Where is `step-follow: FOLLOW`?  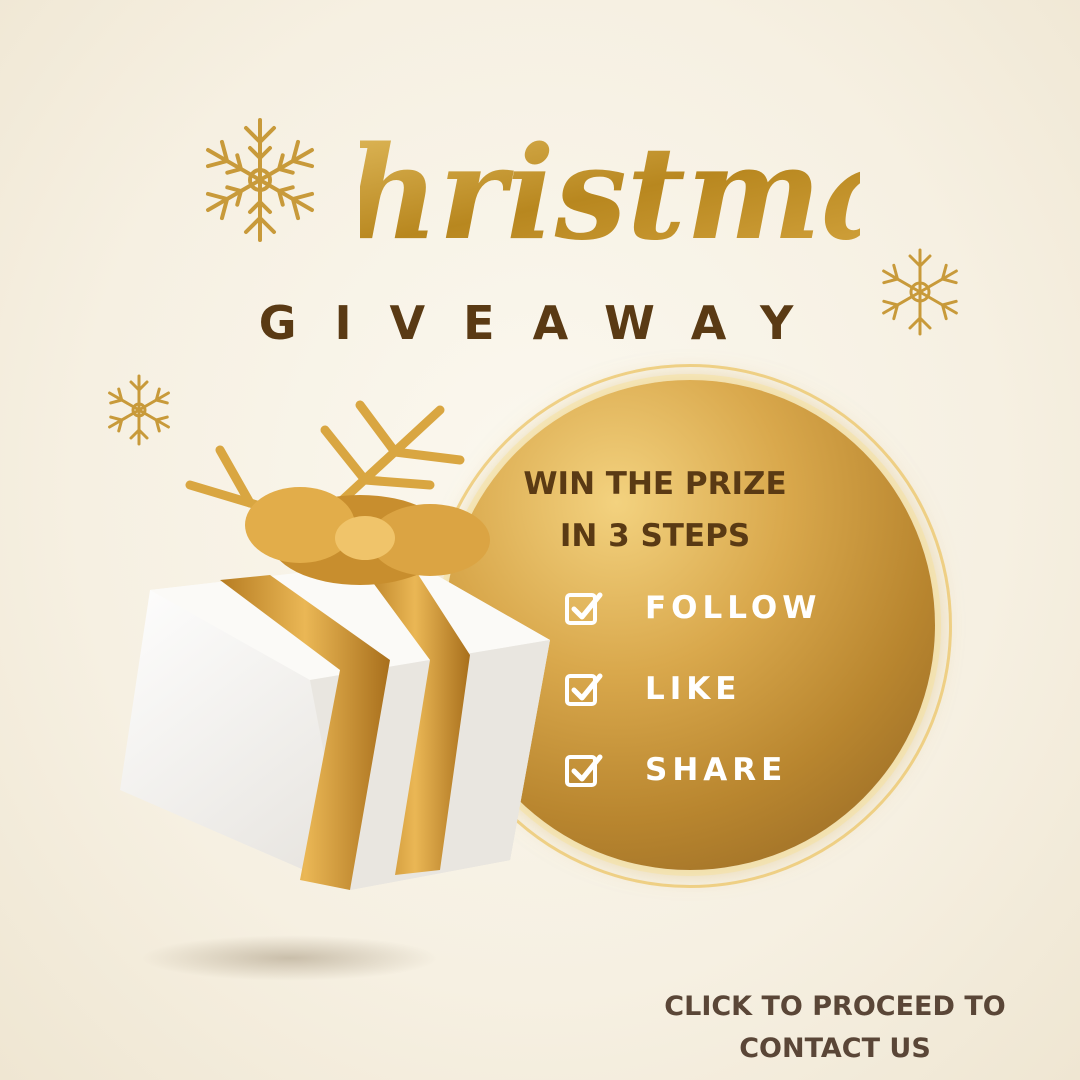
step-follow: FOLLOW is located at coordinates (693, 608).